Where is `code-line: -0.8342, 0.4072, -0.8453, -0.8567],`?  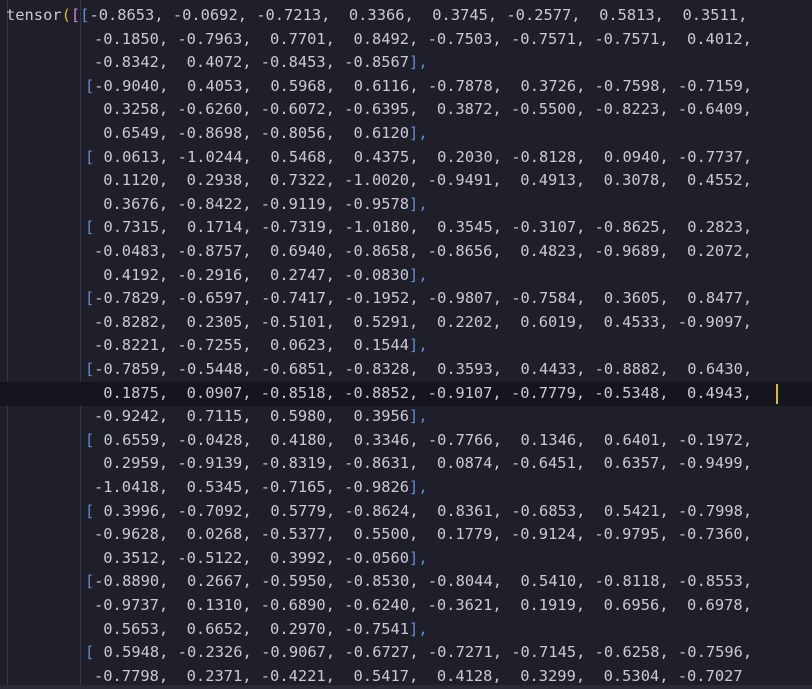 code-line: -0.8342, 0.4072, -0.8453, -0.8567], is located at coordinates (261, 62).